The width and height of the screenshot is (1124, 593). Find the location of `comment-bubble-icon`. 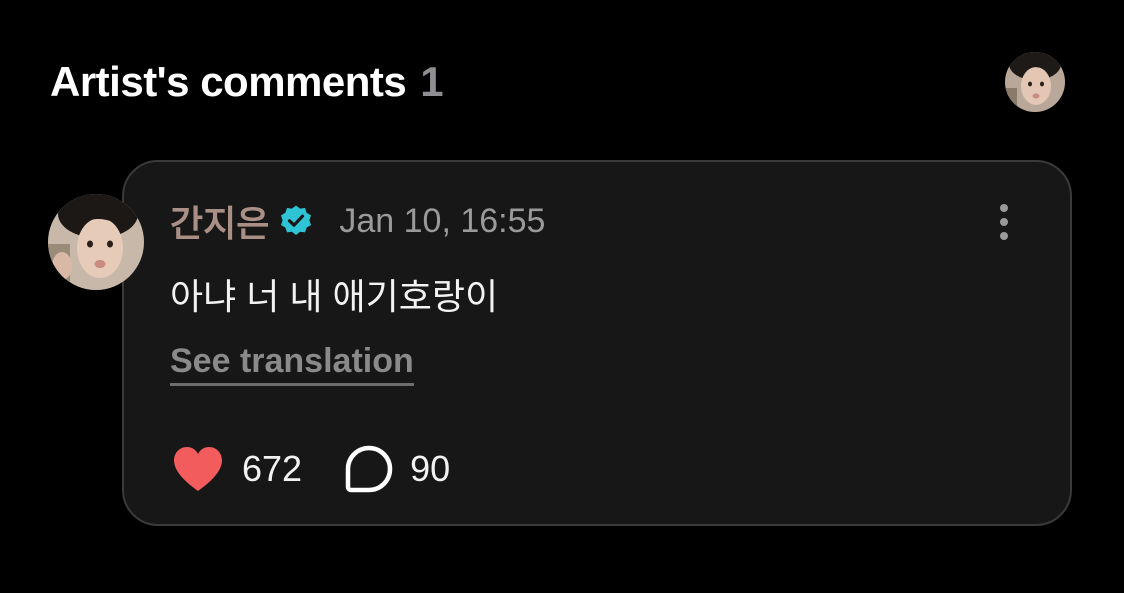

comment-bubble-icon is located at coordinates (369, 469).